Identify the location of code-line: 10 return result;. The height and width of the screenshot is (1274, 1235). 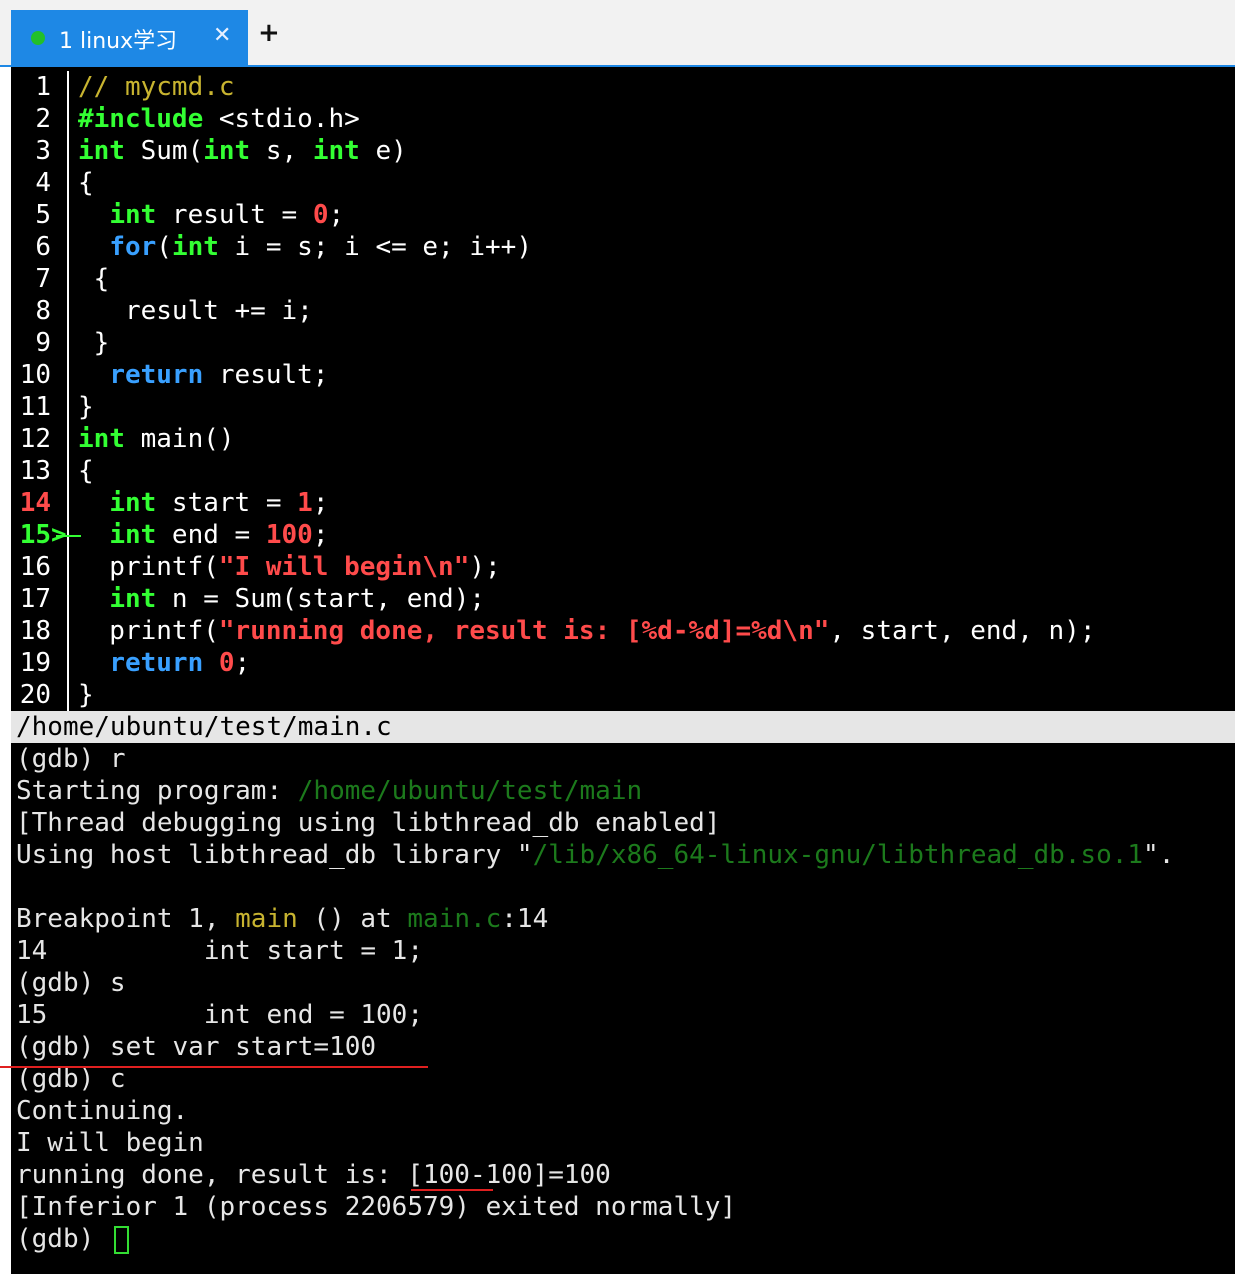
(170, 375).